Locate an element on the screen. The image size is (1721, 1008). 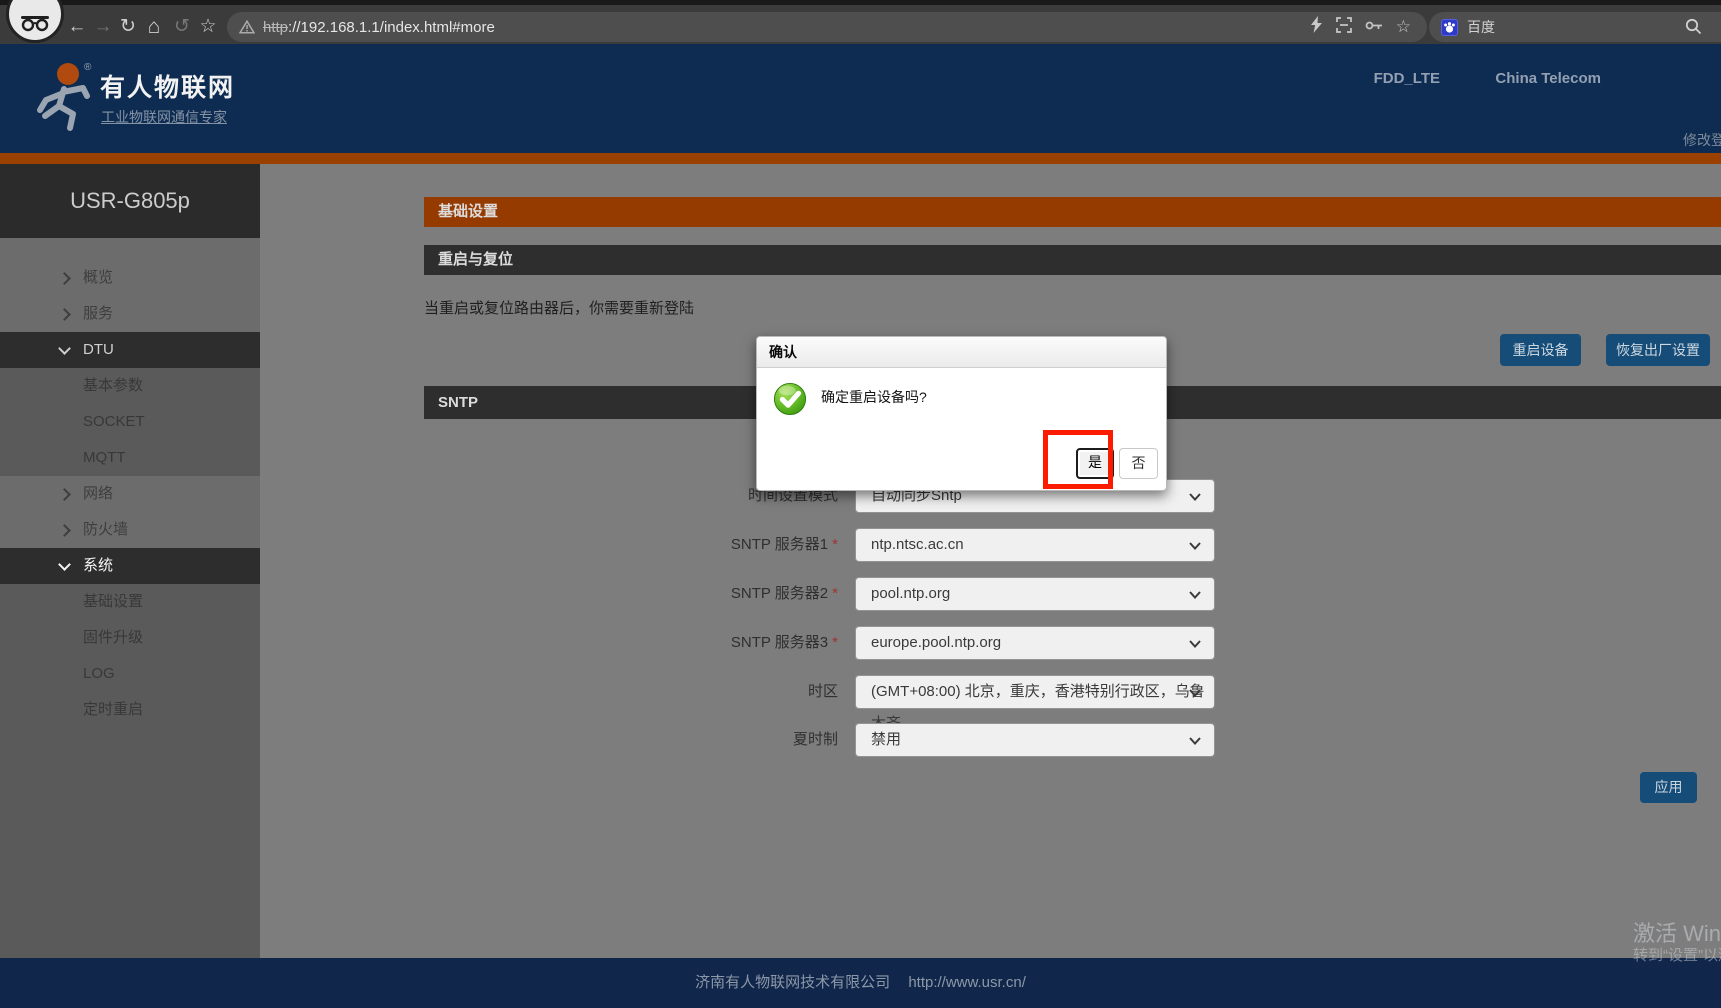
lightning-icon is located at coordinates (1316, 27).